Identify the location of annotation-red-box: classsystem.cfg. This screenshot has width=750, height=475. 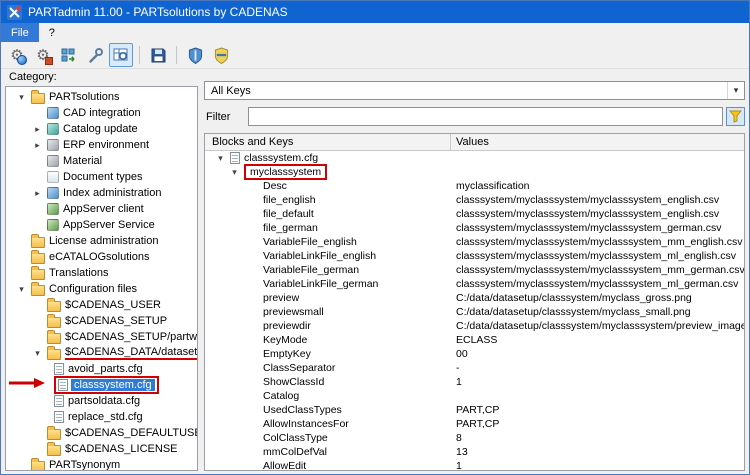
(106, 385).